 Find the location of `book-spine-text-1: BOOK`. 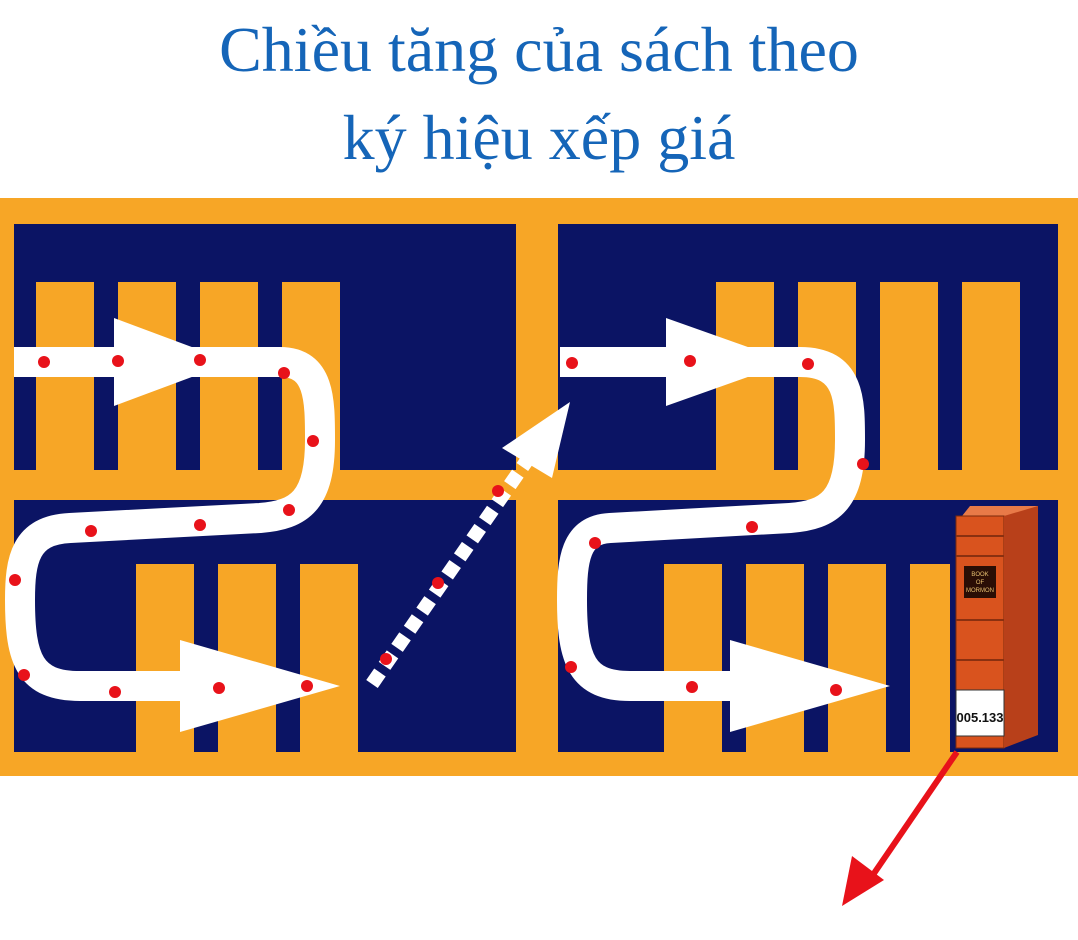

book-spine-text-1: BOOK is located at coordinates (979, 575).